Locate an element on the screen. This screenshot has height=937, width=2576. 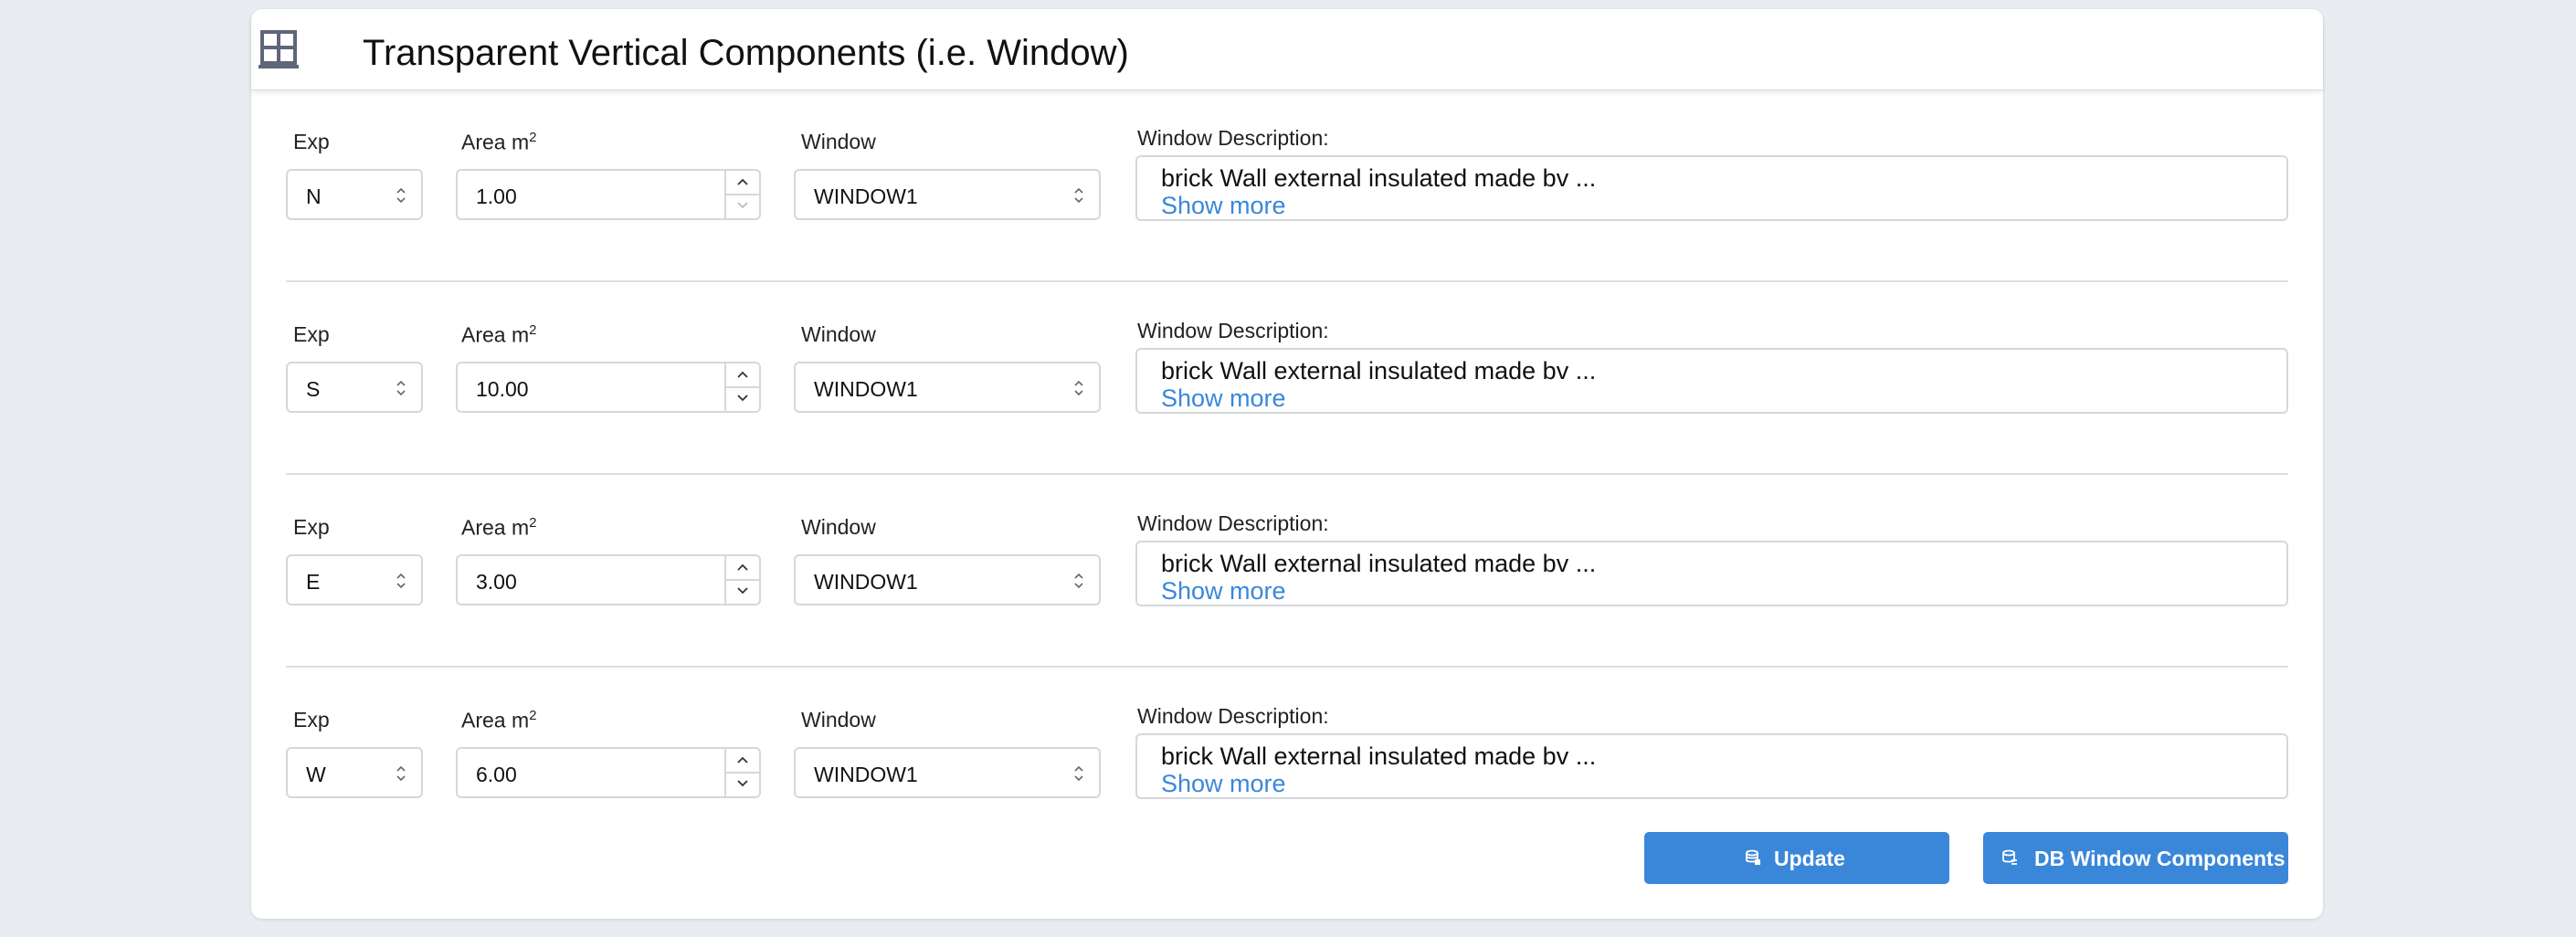
exp-select: W is located at coordinates (354, 772).